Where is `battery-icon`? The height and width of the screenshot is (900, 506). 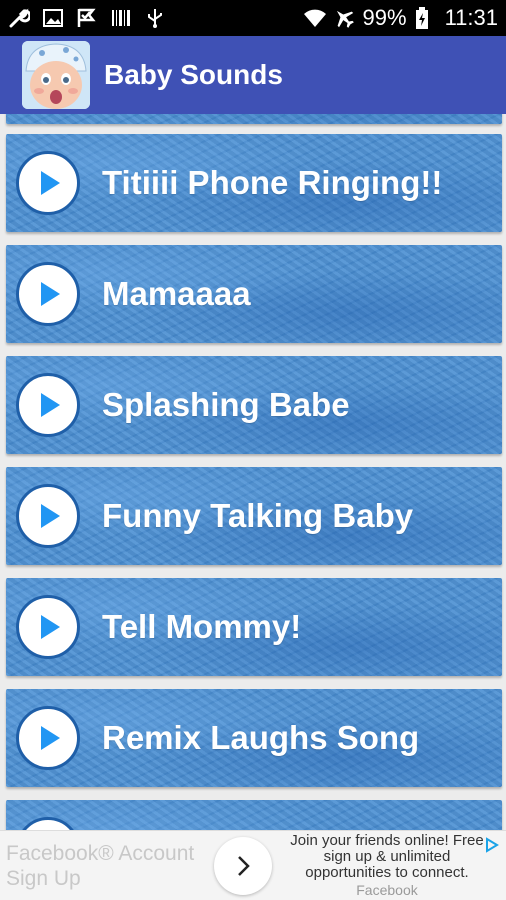 battery-icon is located at coordinates (426, 18).